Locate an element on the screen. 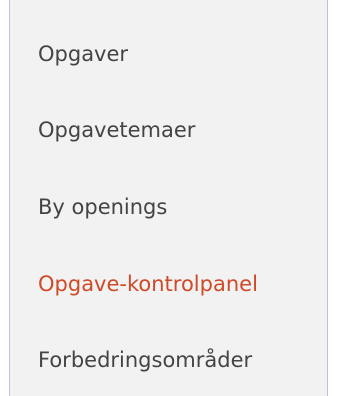 The width and height of the screenshot is (338, 396). menu-item-opgavetemaer: Opgavetemaer is located at coordinates (116, 130).